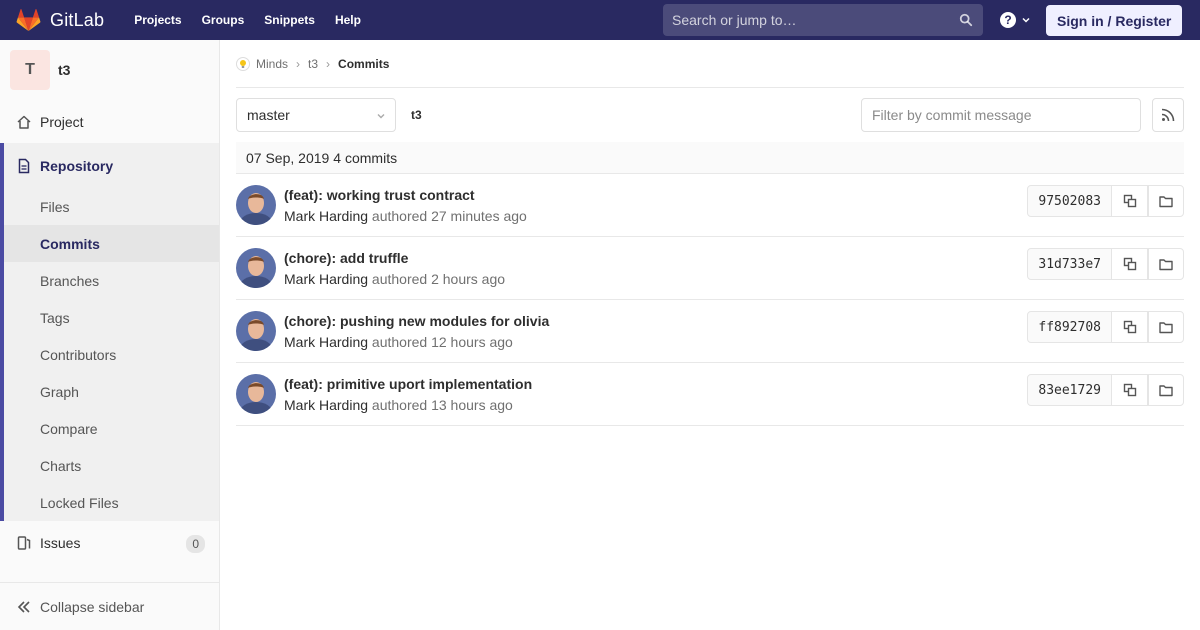  What do you see at coordinates (1069, 201) in the screenshot?
I see `commit-sha-link: 97502083` at bounding box center [1069, 201].